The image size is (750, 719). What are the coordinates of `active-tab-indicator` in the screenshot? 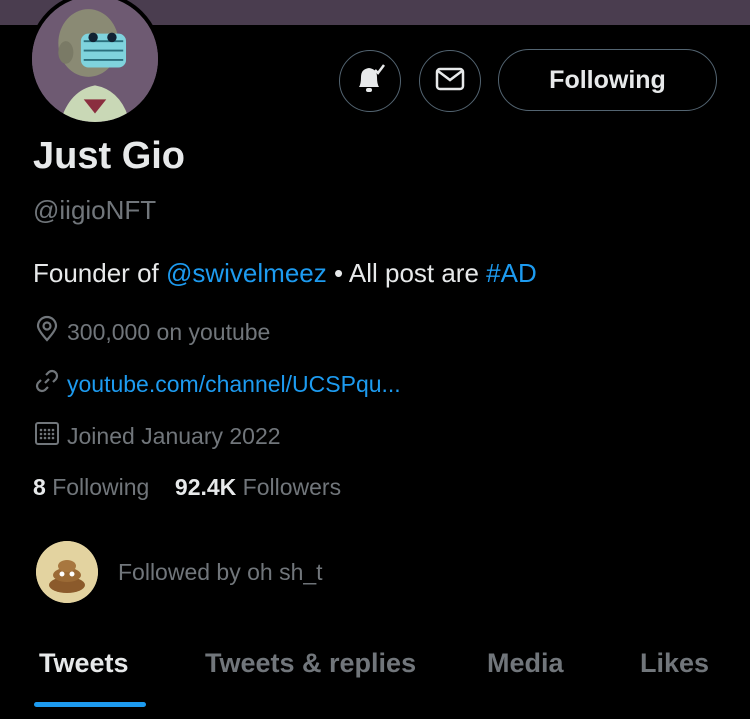 It's located at (90, 704).